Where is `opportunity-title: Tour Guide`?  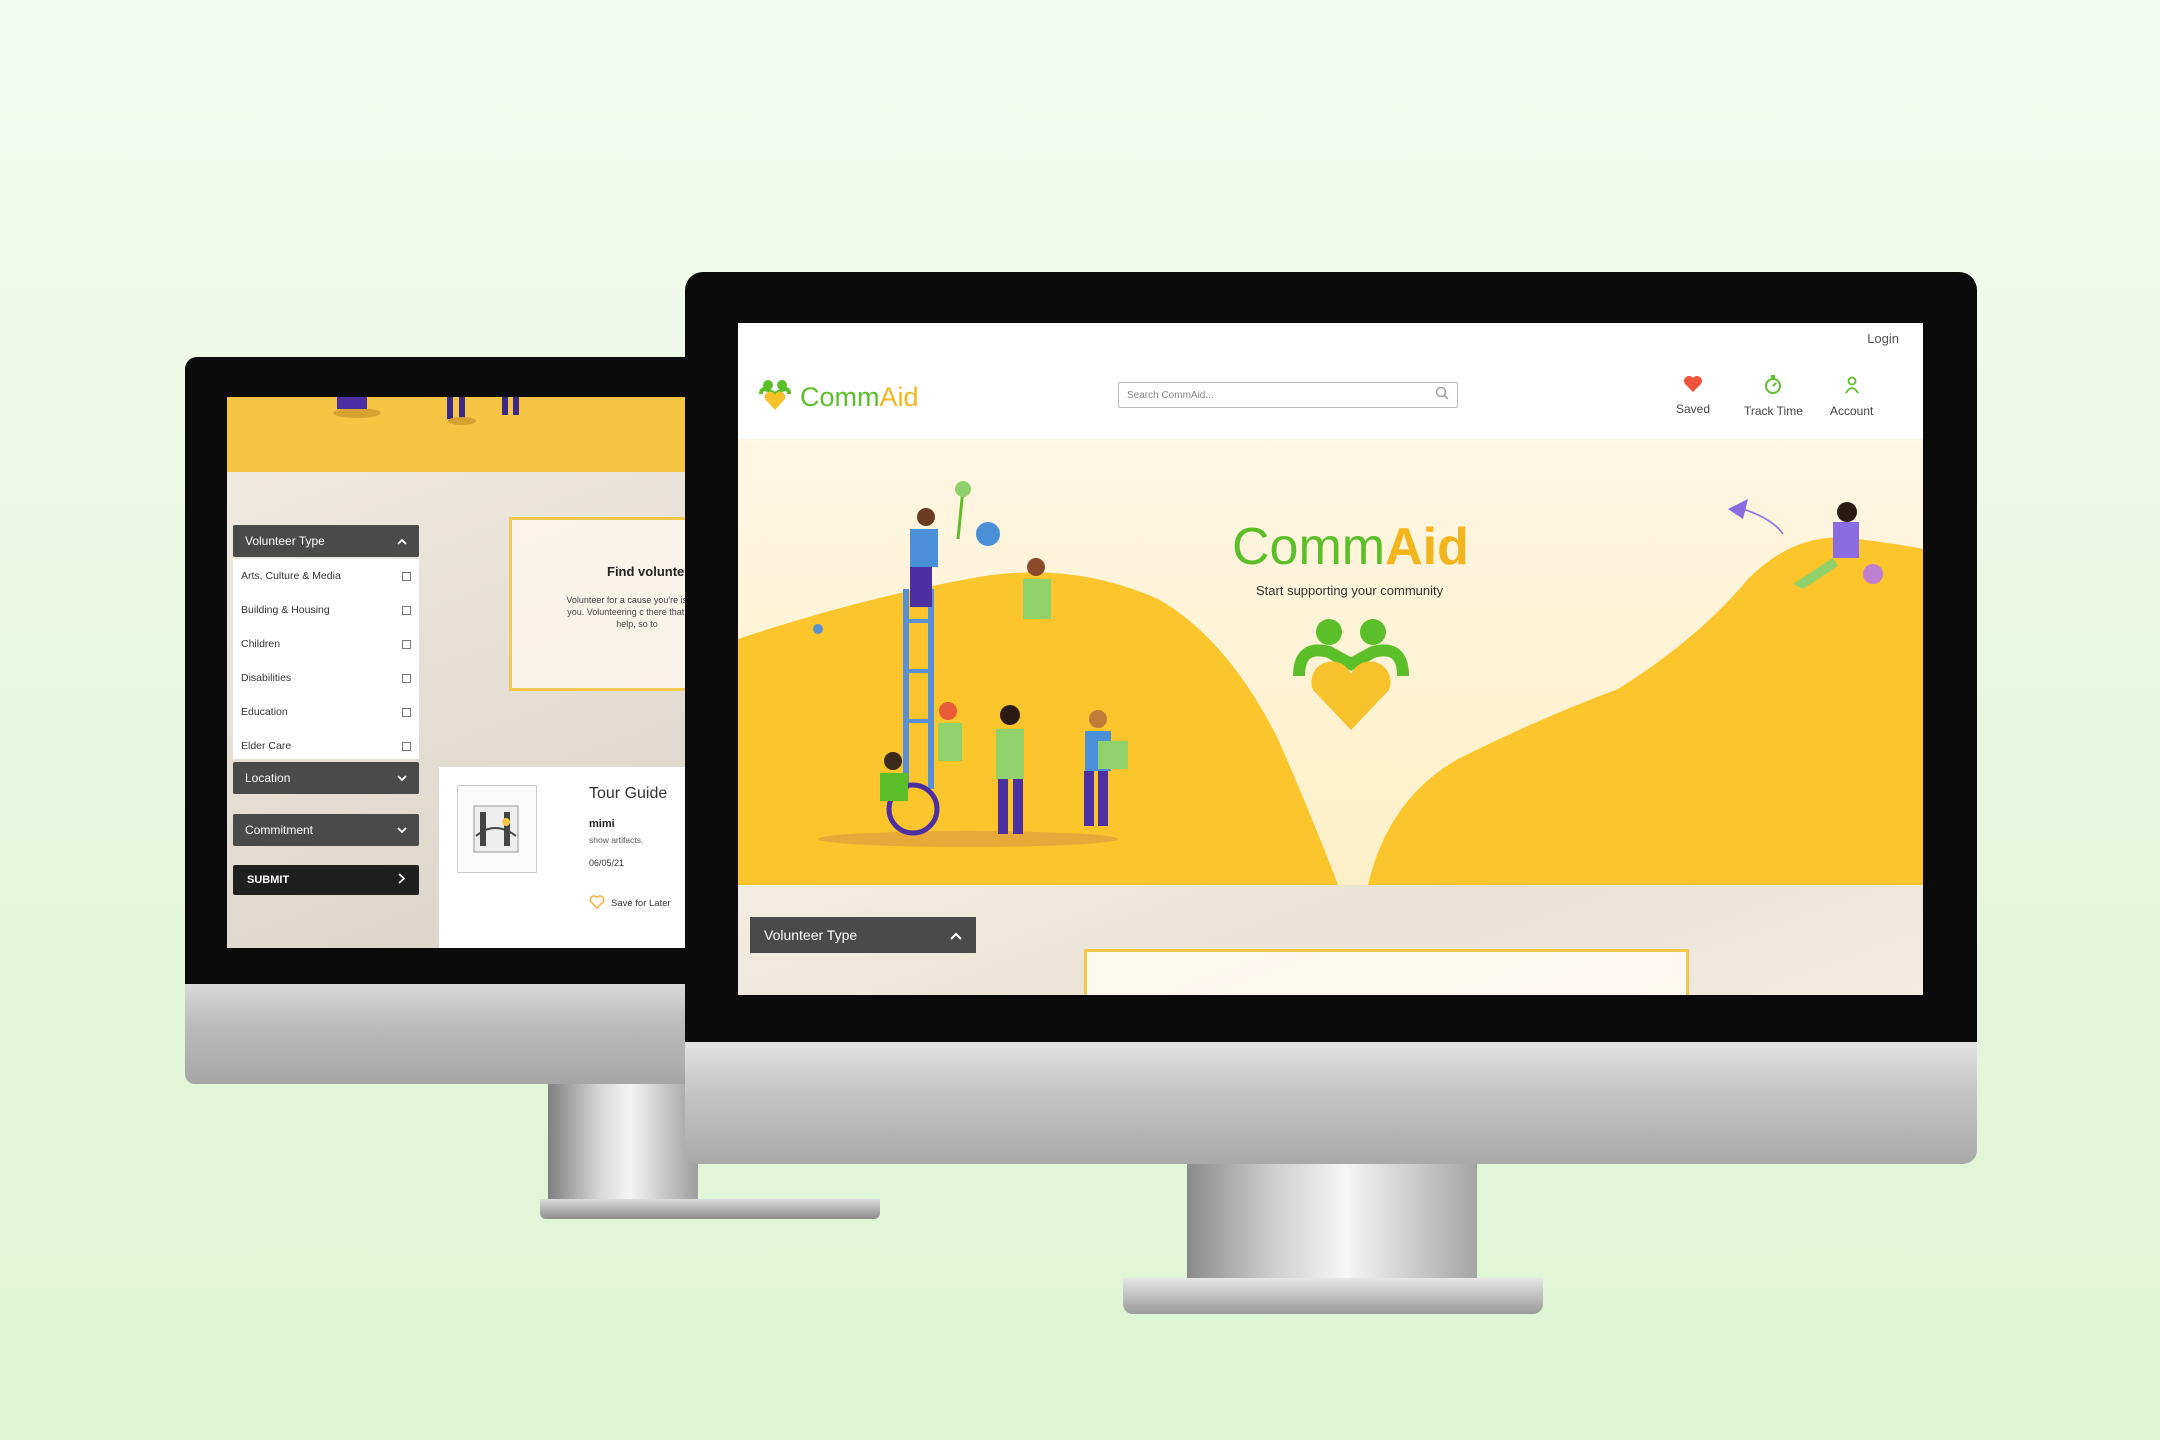 opportunity-title: Tour Guide is located at coordinates (628, 793).